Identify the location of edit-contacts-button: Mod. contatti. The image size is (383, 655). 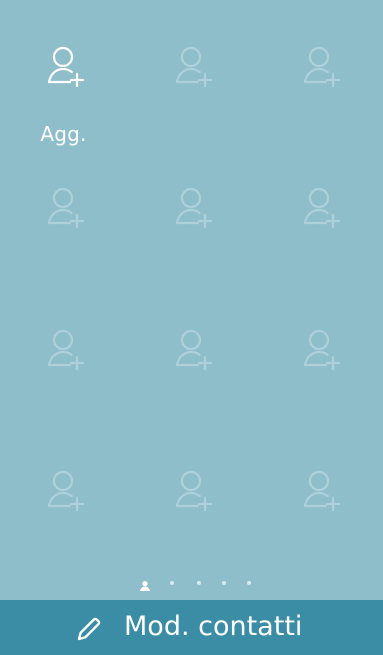
(191, 627).